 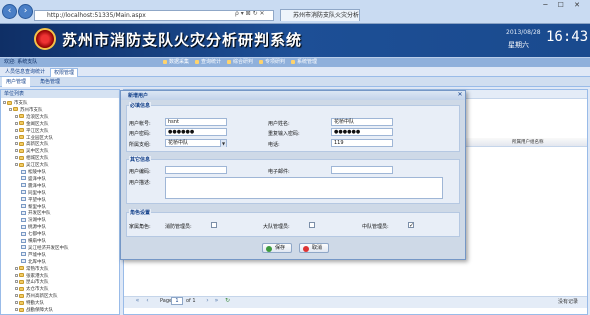 I want to click on first-page-icon: «, so click(x=137, y=300).